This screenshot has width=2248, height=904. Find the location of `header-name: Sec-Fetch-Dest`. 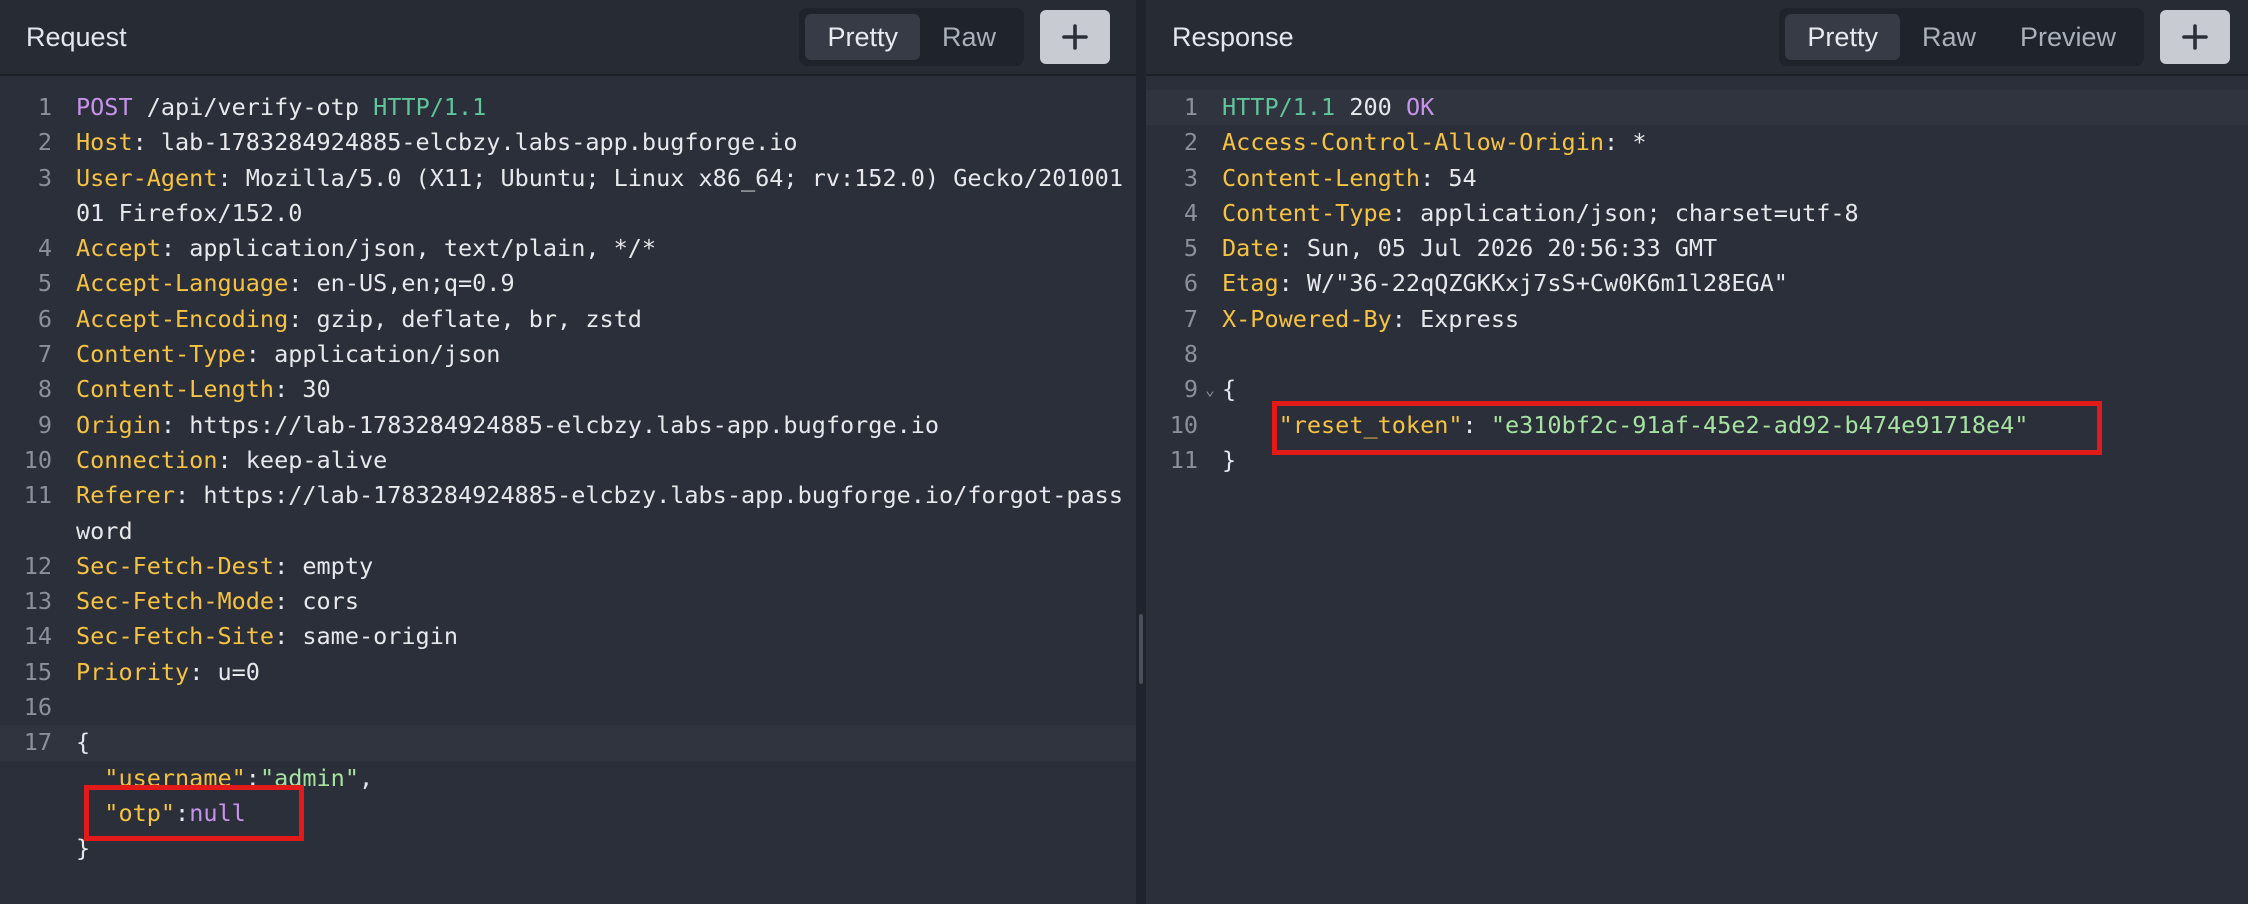

header-name: Sec-Fetch-Dest is located at coordinates (175, 565).